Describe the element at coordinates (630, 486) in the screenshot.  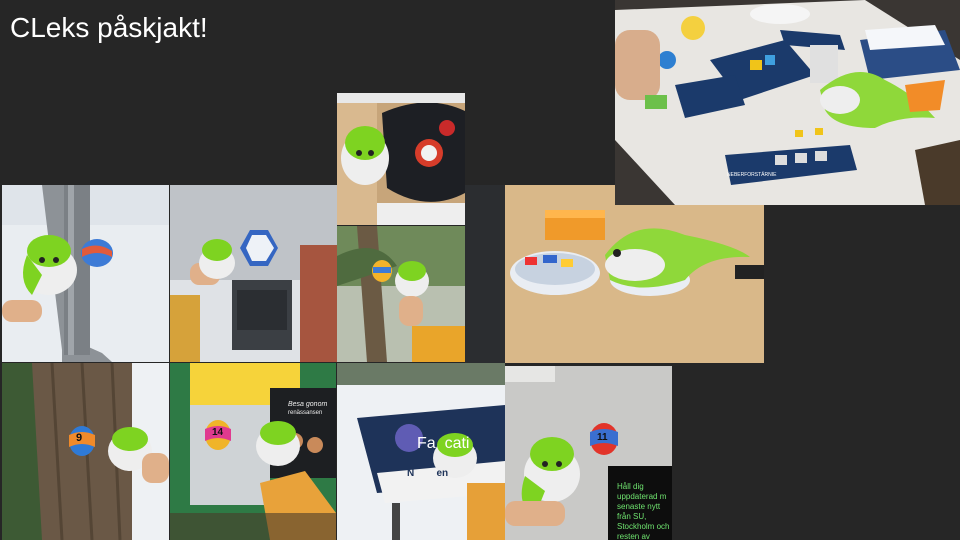
I see `info-line-1: Håll dig` at that location.